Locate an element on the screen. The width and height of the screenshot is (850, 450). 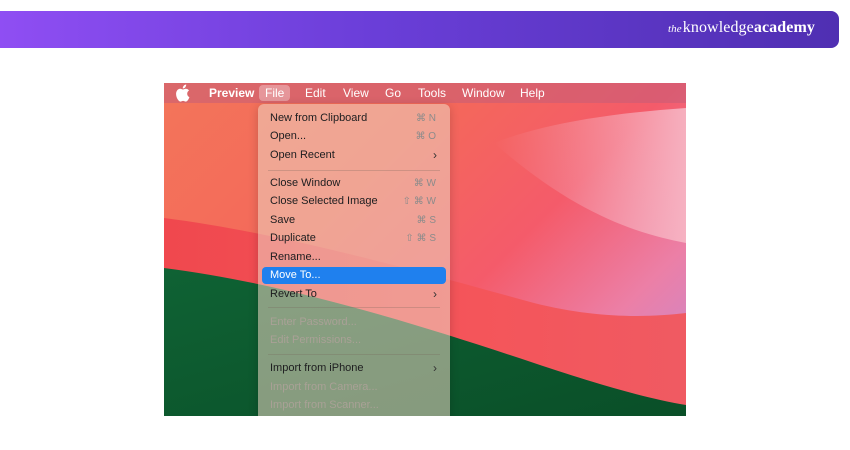
menu-item-close-selected-image: Close Selected Image ⇧ ⌘ W is located at coordinates (354, 201).